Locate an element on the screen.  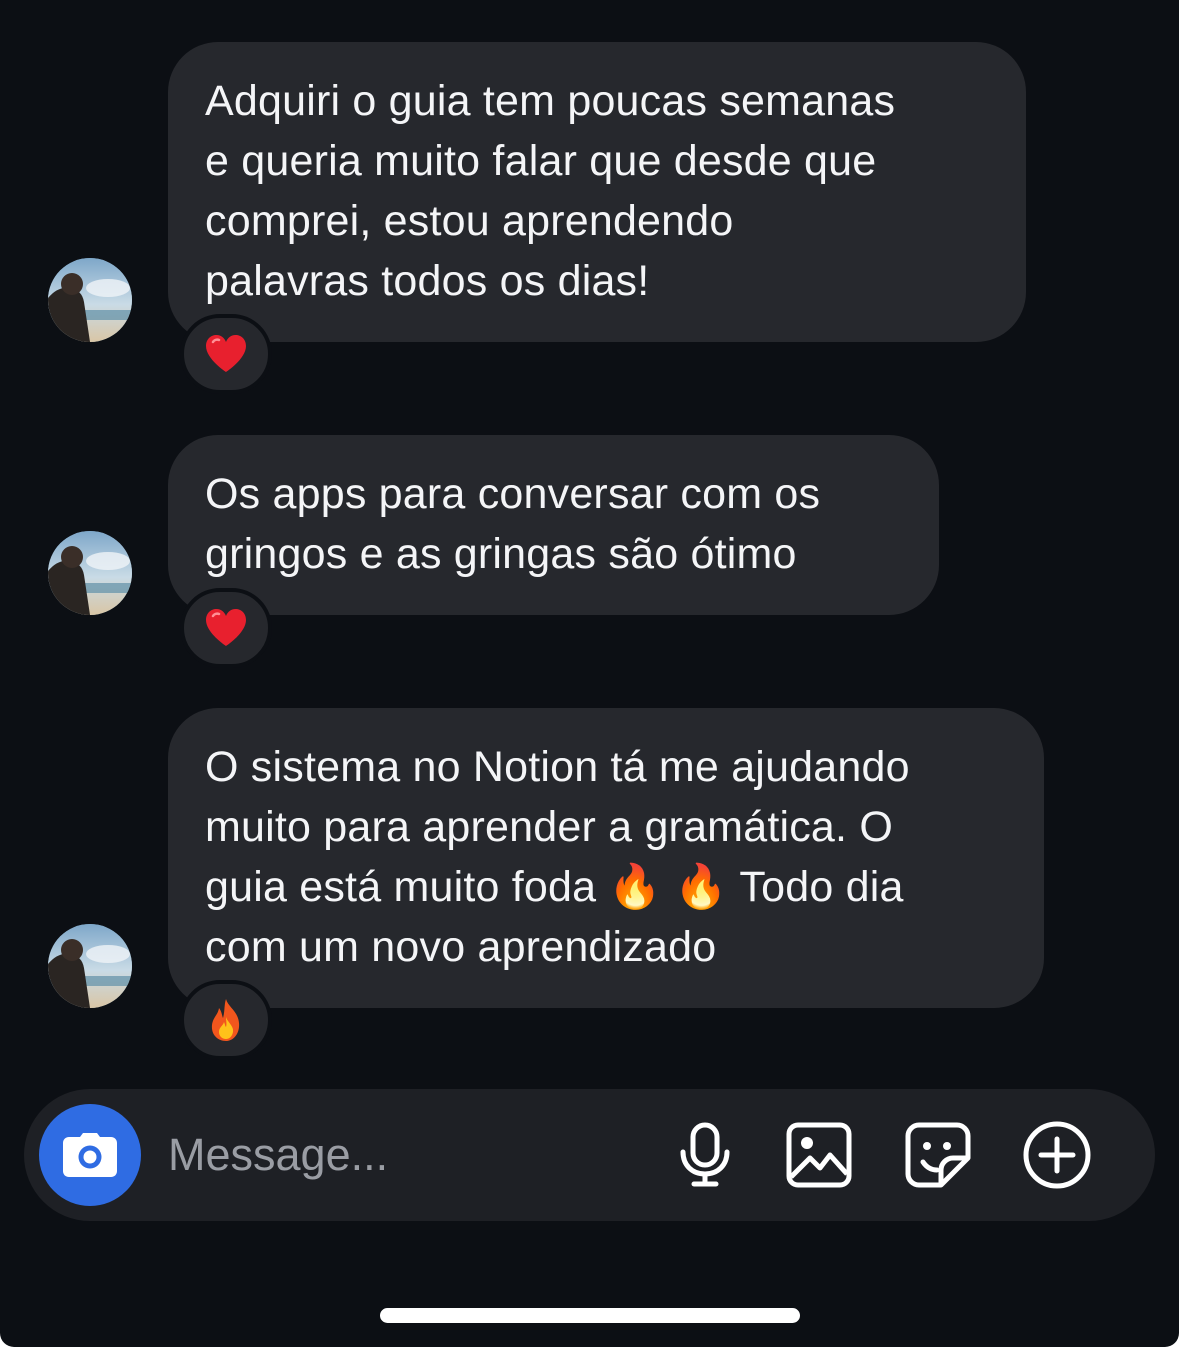
gallery-button is located at coordinates (819, 1155).